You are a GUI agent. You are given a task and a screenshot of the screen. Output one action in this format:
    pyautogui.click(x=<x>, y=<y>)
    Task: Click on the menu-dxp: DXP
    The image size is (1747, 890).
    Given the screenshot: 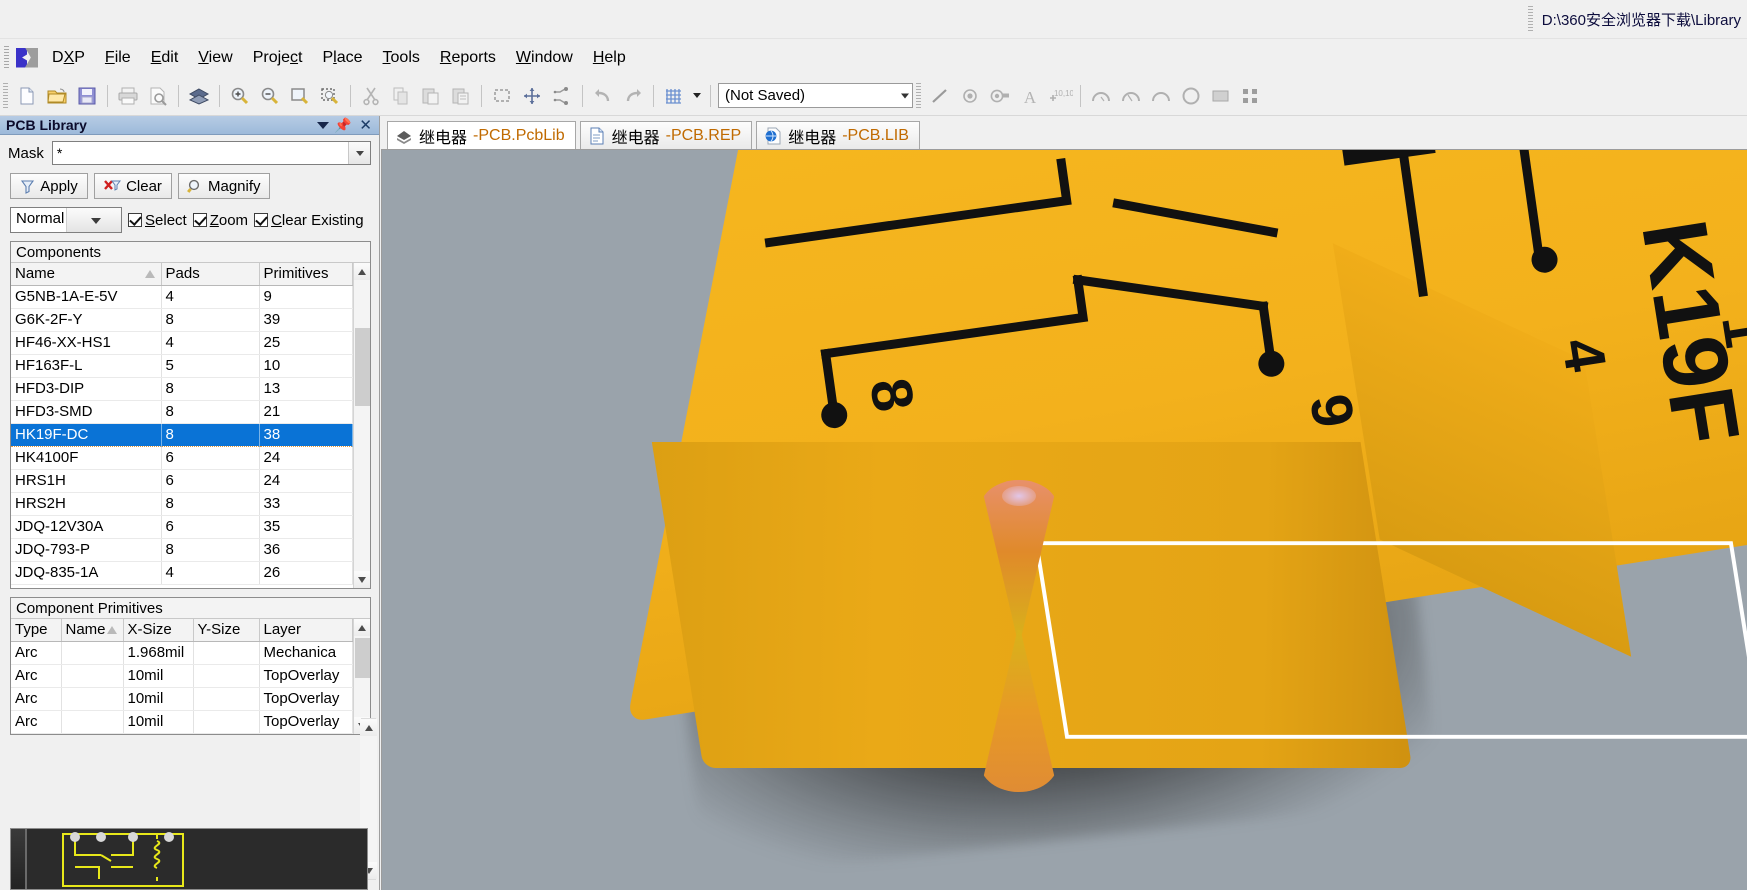 What is the action you would take?
    pyautogui.click(x=68, y=58)
    